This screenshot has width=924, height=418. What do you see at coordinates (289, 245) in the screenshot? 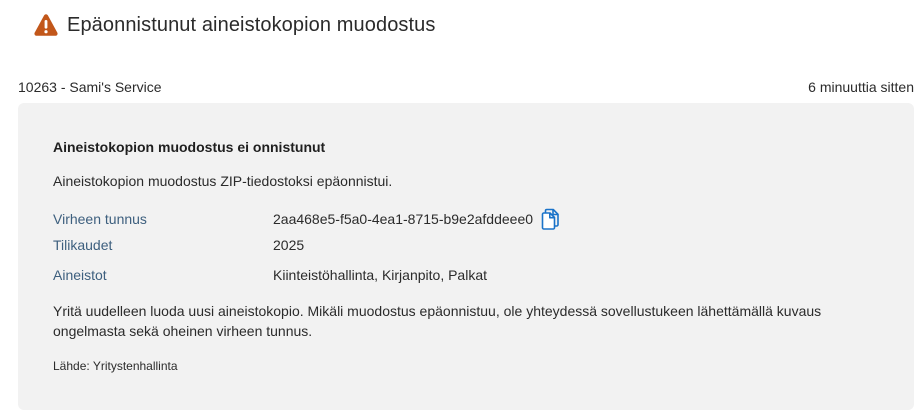
I see `fiscal-years-value: 2025` at bounding box center [289, 245].